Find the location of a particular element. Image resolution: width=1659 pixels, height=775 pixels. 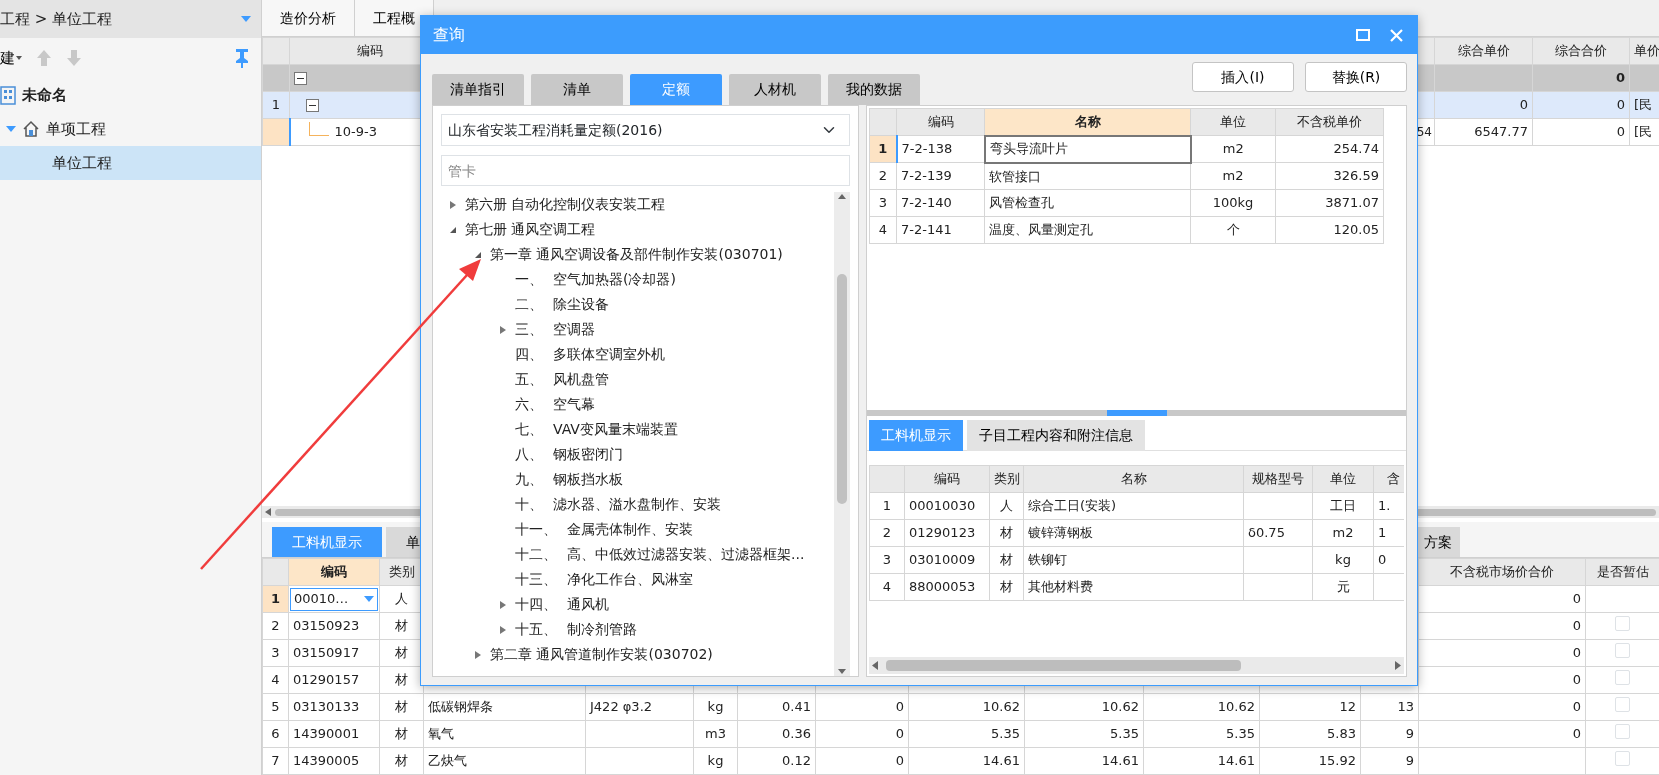

tree-item: 空调器 is located at coordinates (574, 329).